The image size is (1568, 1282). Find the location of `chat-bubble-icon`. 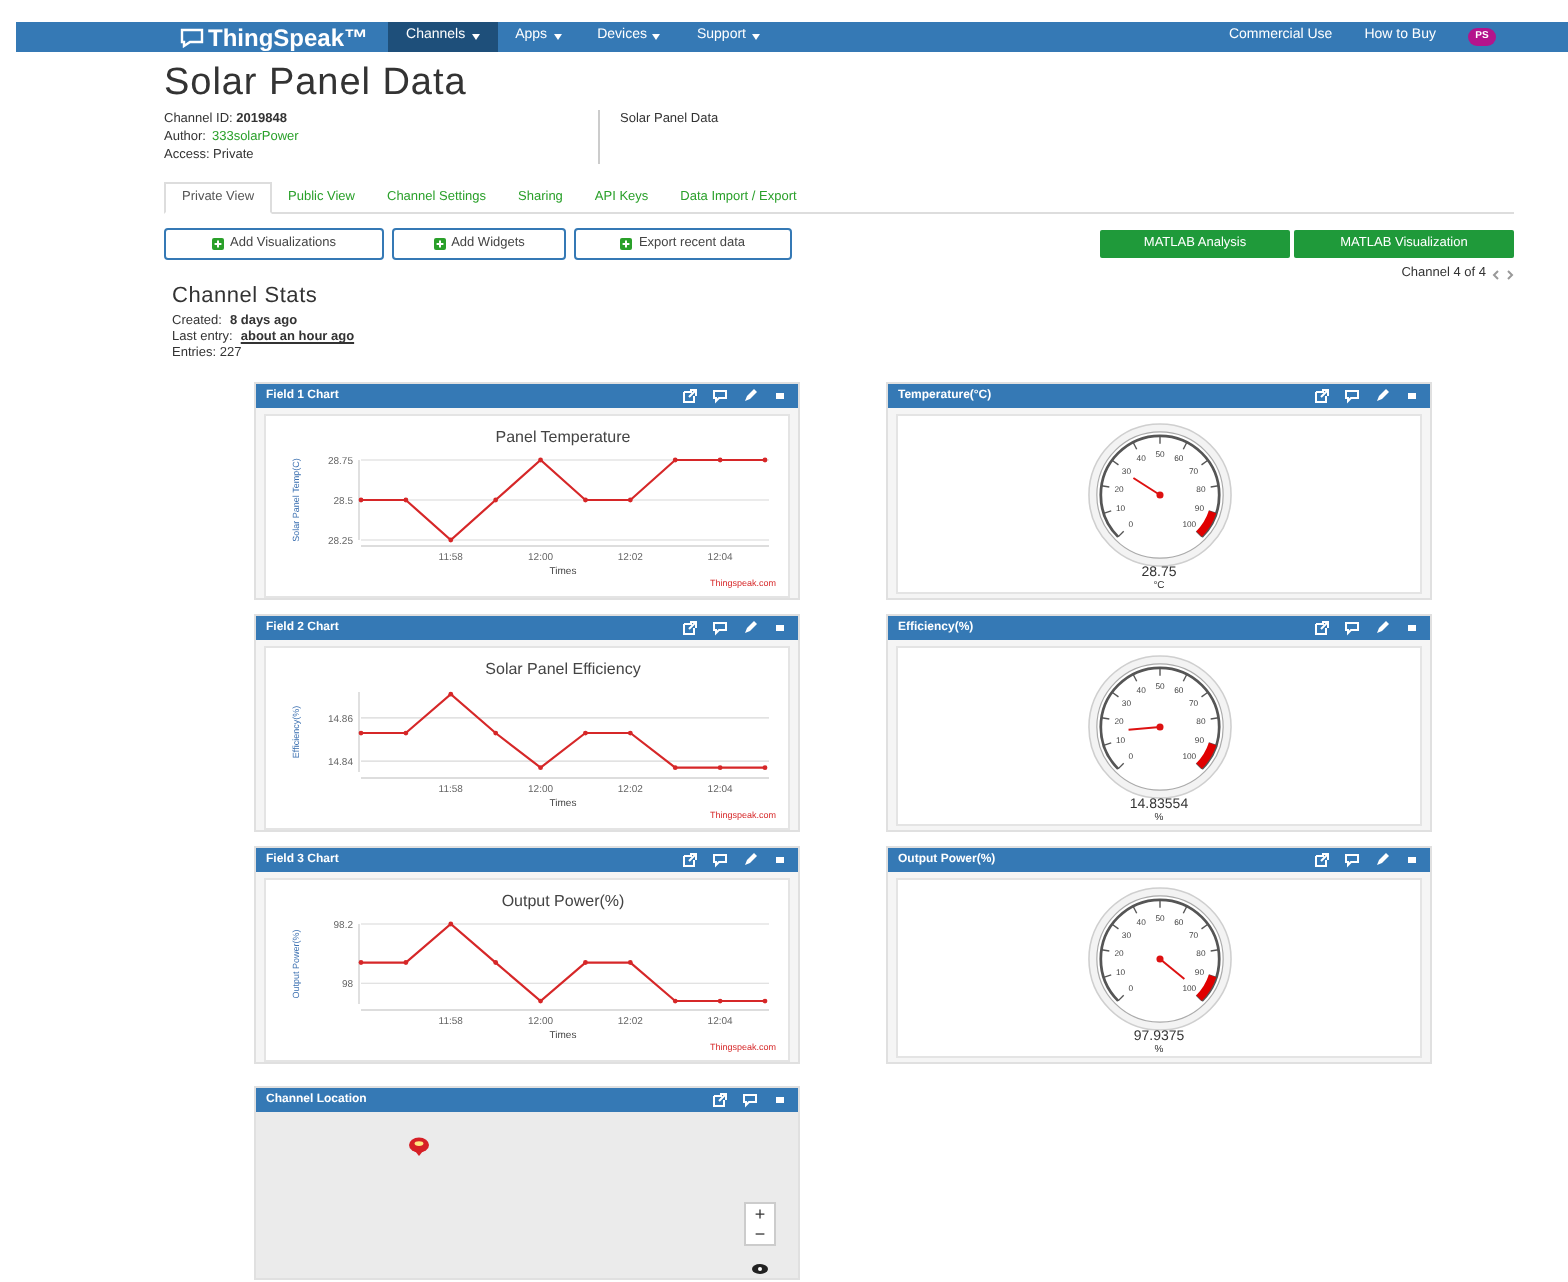

chat-bubble-icon is located at coordinates (192, 37).